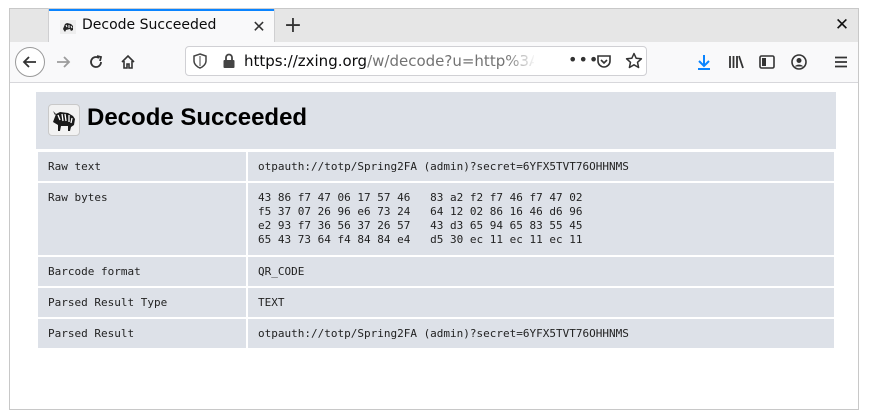 This screenshot has height=420, width=869. What do you see at coordinates (142, 166) in the screenshot?
I see `row-label: Raw text` at bounding box center [142, 166].